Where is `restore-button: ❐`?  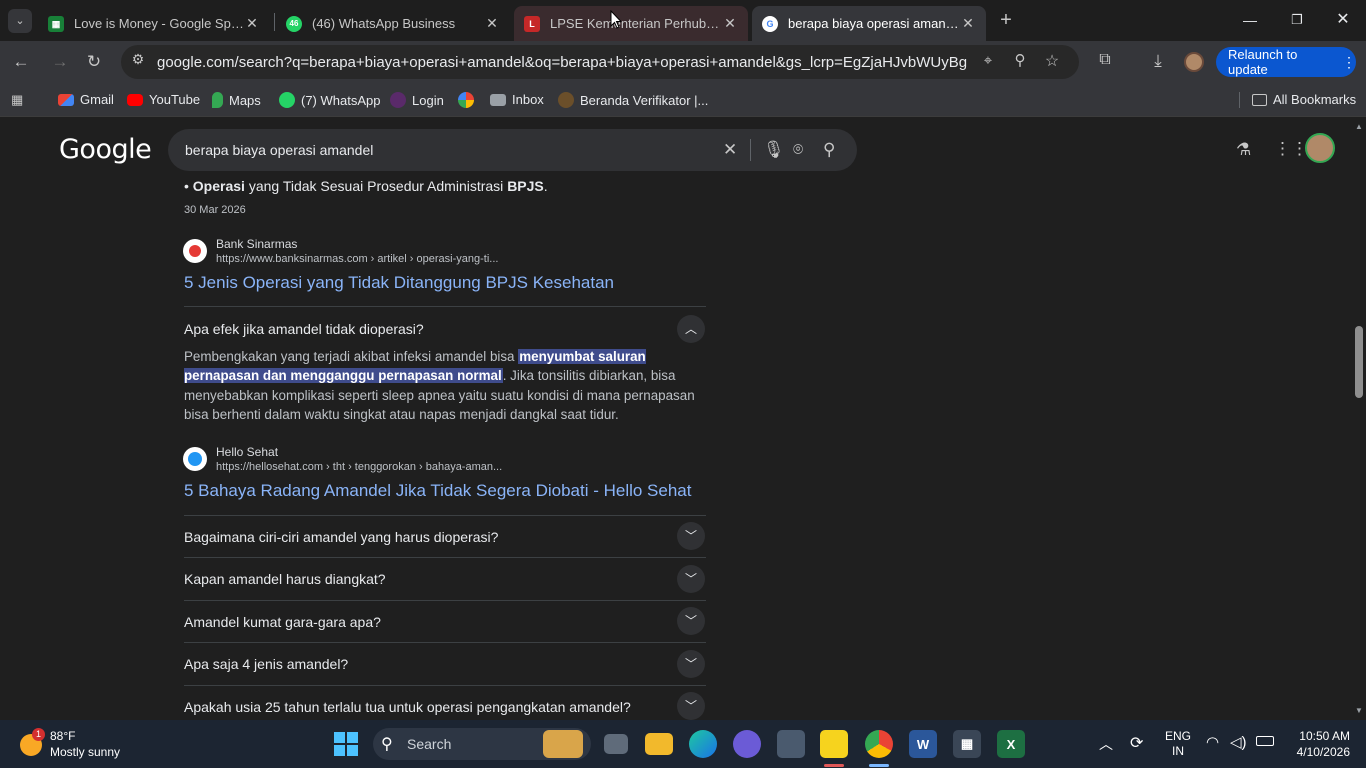 restore-button: ❐ is located at coordinates (1297, 20).